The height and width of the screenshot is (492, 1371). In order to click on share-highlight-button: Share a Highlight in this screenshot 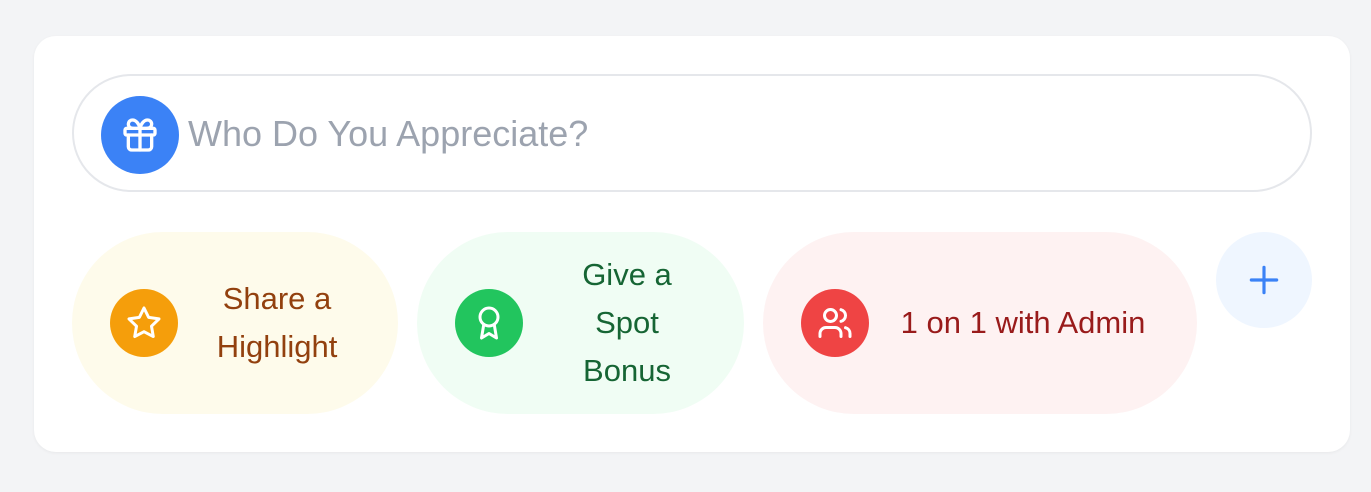, I will do `click(235, 323)`.